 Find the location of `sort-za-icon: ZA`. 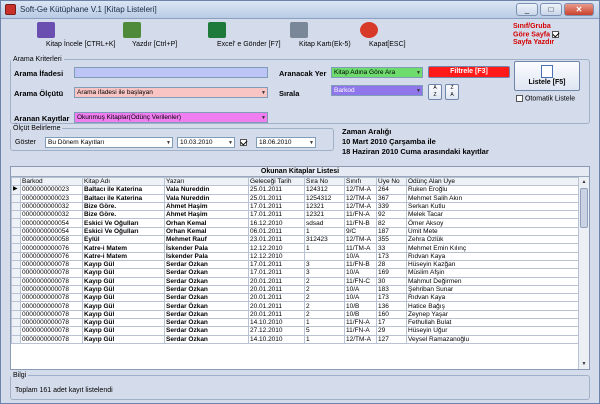

sort-za-icon: ZA is located at coordinates (452, 91).